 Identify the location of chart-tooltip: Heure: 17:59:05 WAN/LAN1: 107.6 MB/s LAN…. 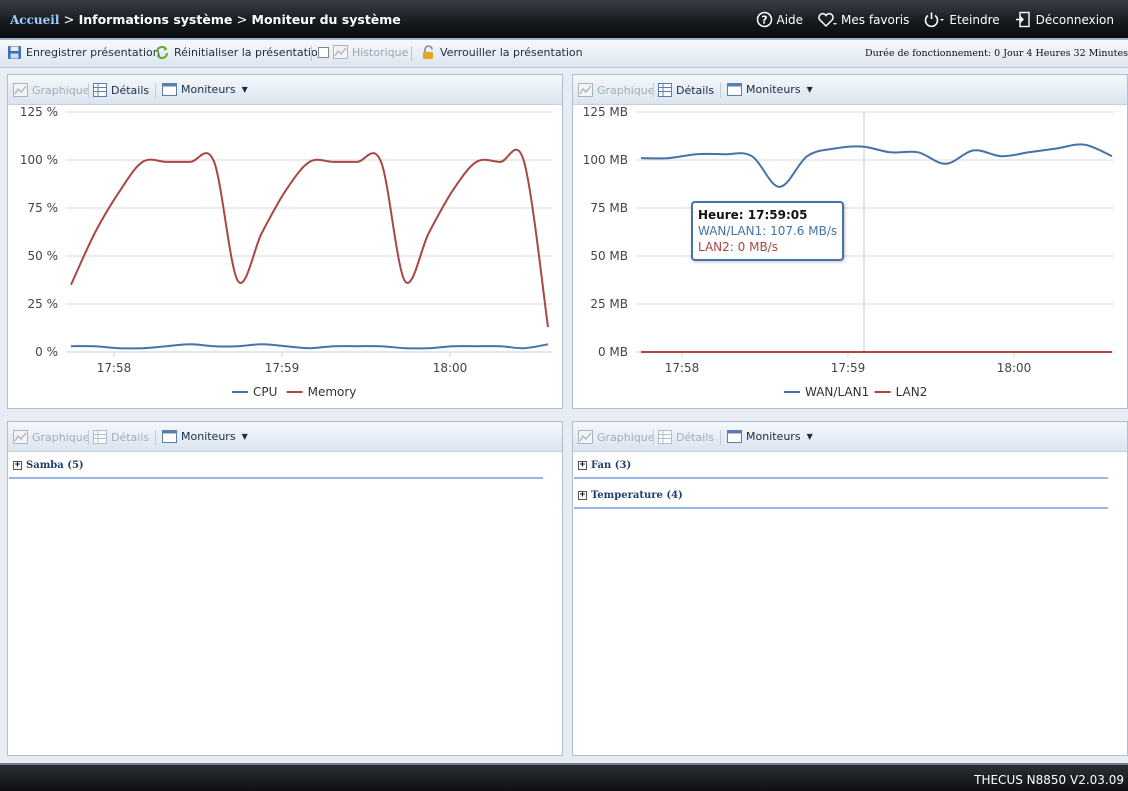
(768, 231).